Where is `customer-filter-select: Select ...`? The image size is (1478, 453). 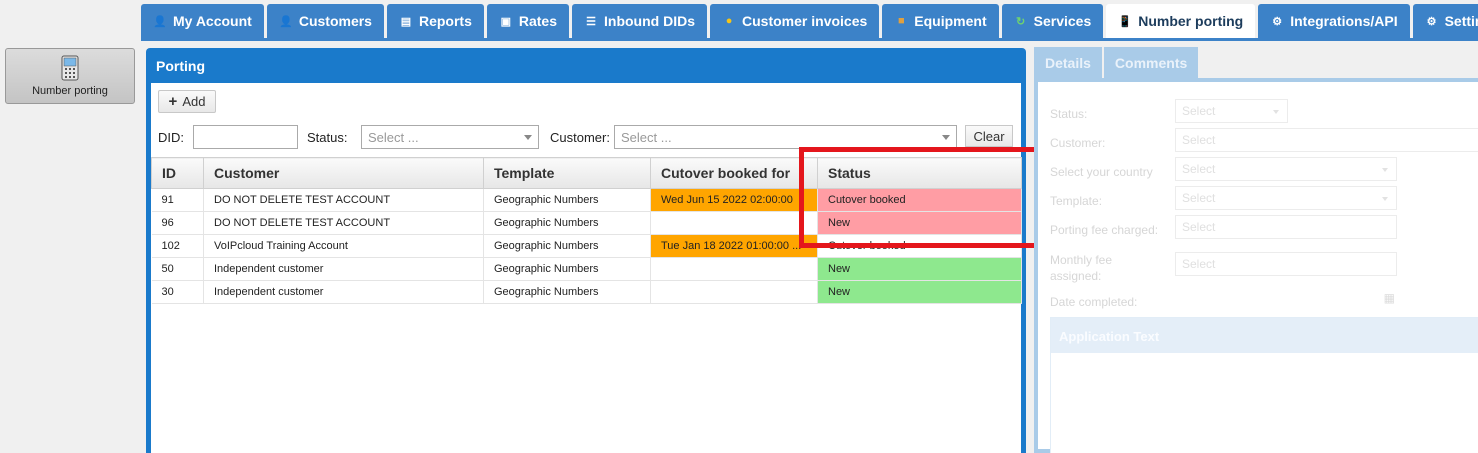 customer-filter-select: Select ... is located at coordinates (785, 137).